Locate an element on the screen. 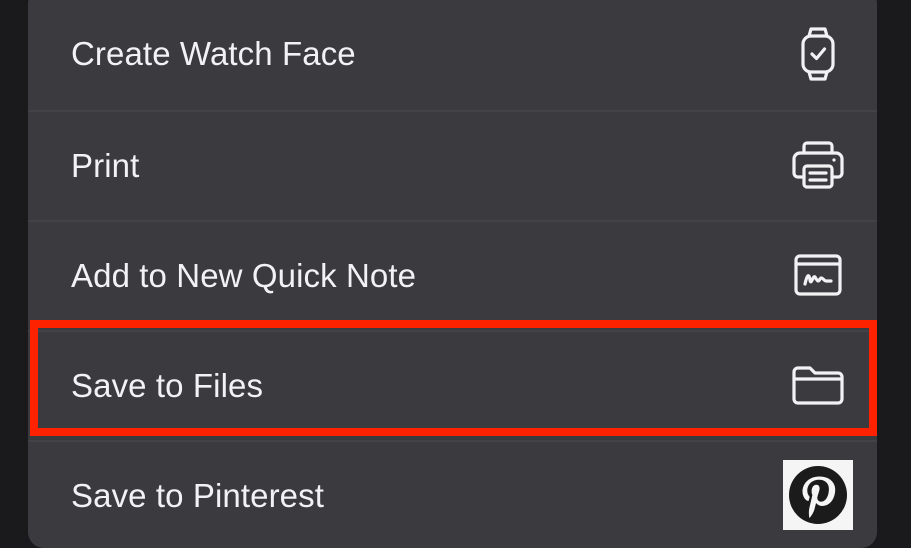  menu-item-label: Save to Files is located at coordinates (167, 385).